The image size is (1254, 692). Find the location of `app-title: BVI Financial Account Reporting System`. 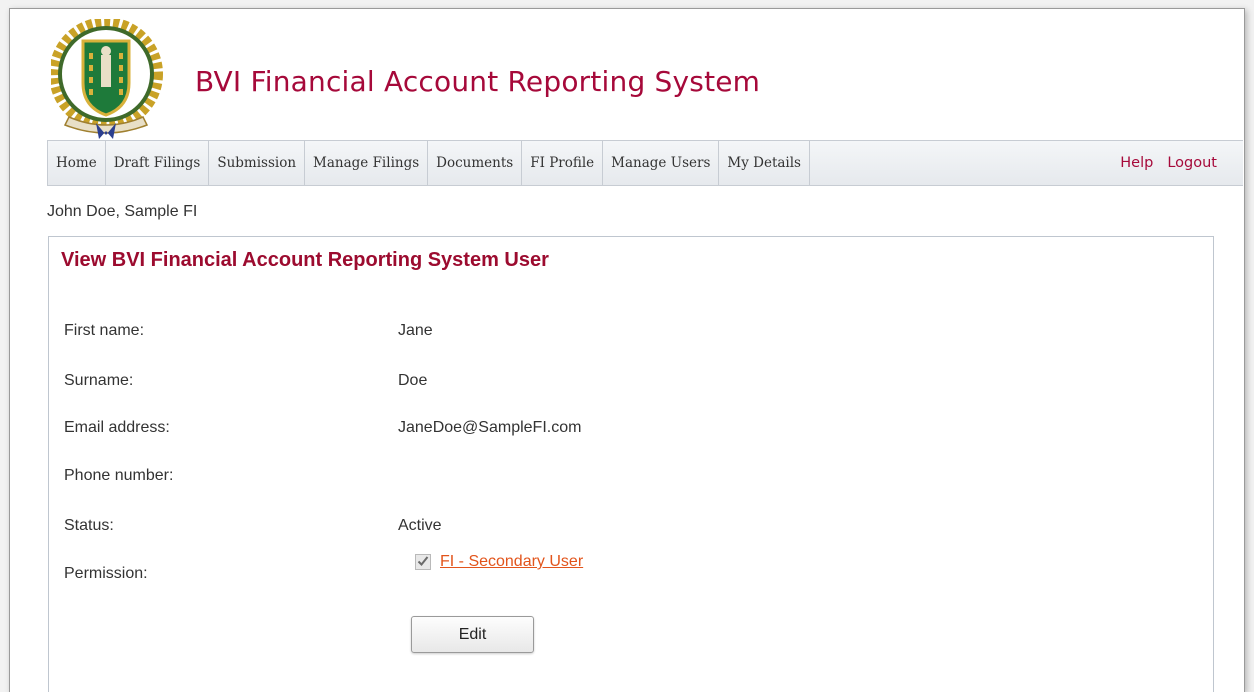

app-title: BVI Financial Account Reporting System is located at coordinates (478, 81).